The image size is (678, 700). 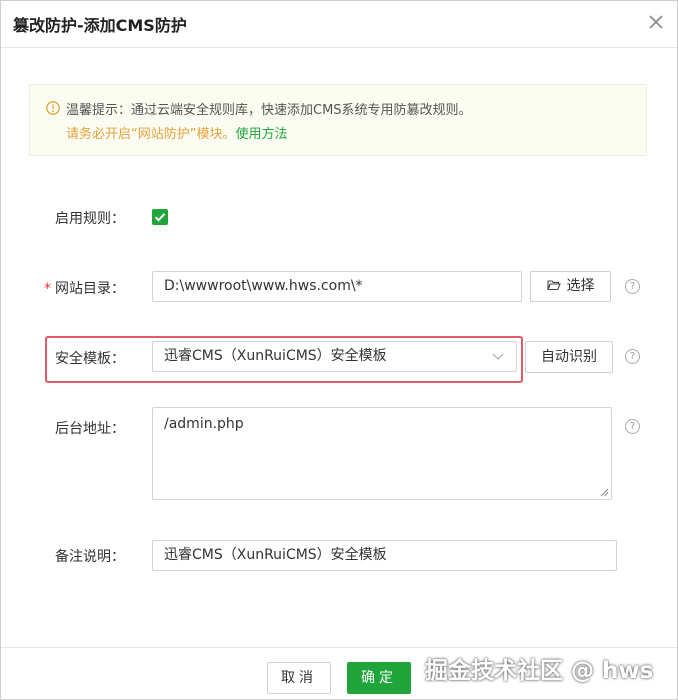 What do you see at coordinates (204, 424) in the screenshot?
I see `admin-url-value: /admin.php` at bounding box center [204, 424].